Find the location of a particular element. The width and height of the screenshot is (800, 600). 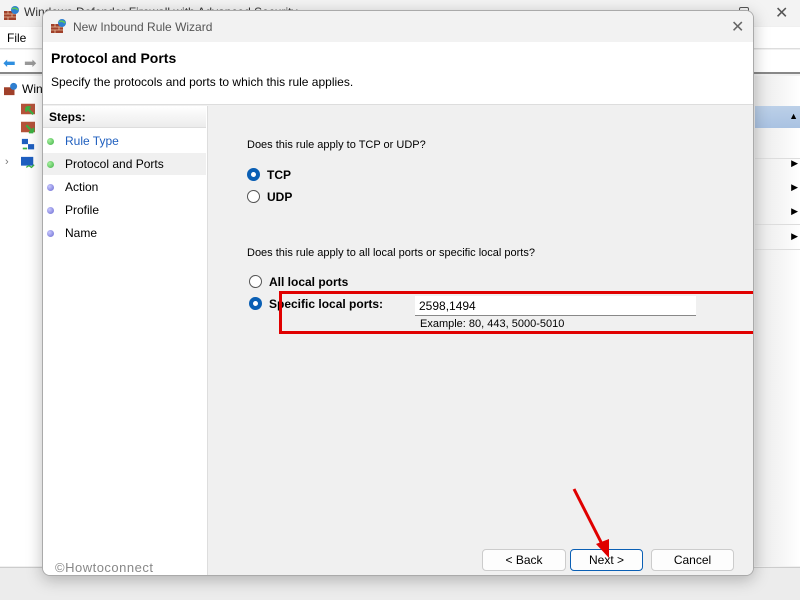

back-button: < Back is located at coordinates (524, 560).